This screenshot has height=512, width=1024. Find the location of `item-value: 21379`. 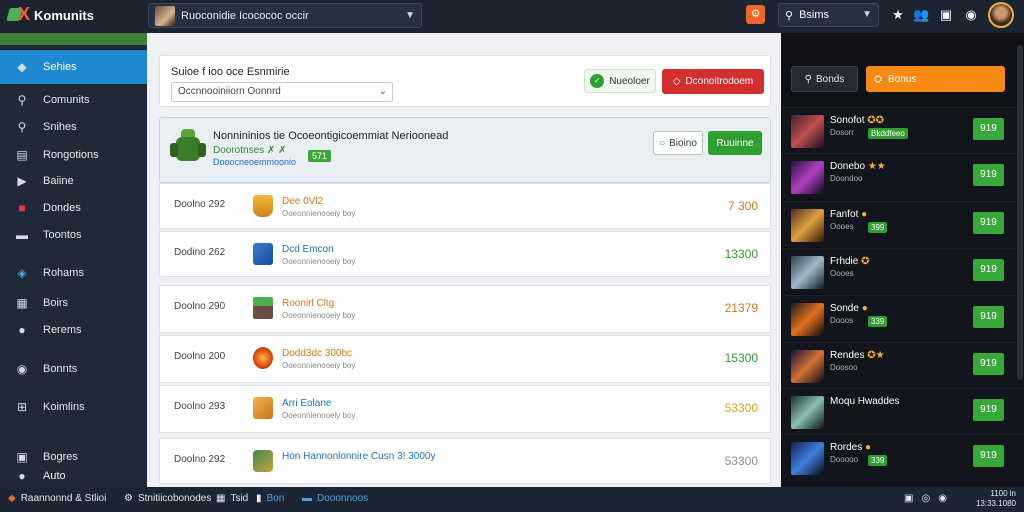

item-value: 21379 is located at coordinates (741, 308).